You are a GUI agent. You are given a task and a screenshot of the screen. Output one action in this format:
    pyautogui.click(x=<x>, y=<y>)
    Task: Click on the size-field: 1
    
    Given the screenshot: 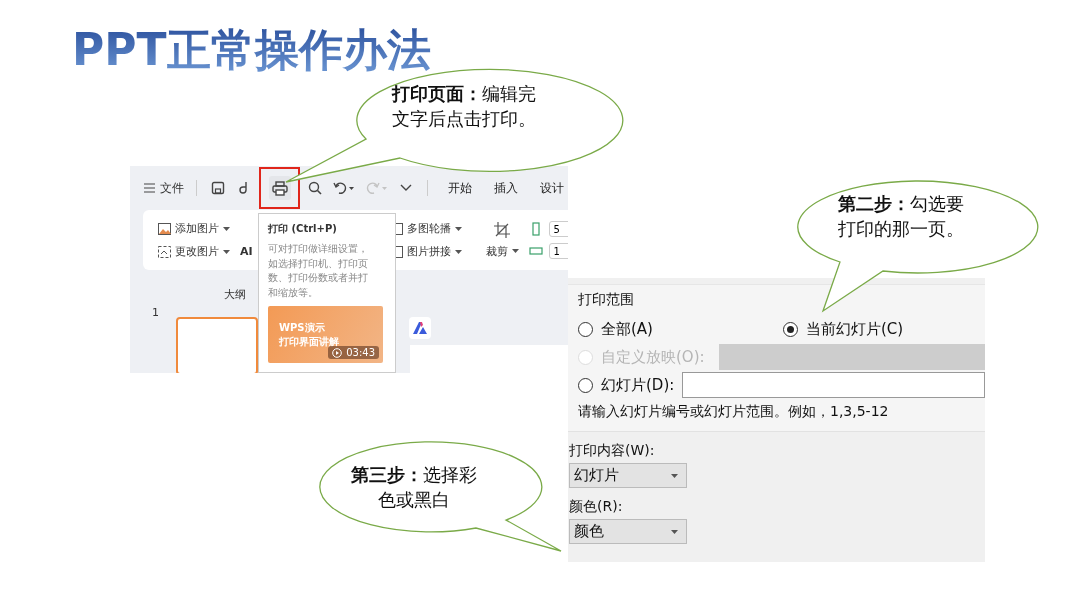 What is the action you would take?
    pyautogui.click(x=558, y=251)
    